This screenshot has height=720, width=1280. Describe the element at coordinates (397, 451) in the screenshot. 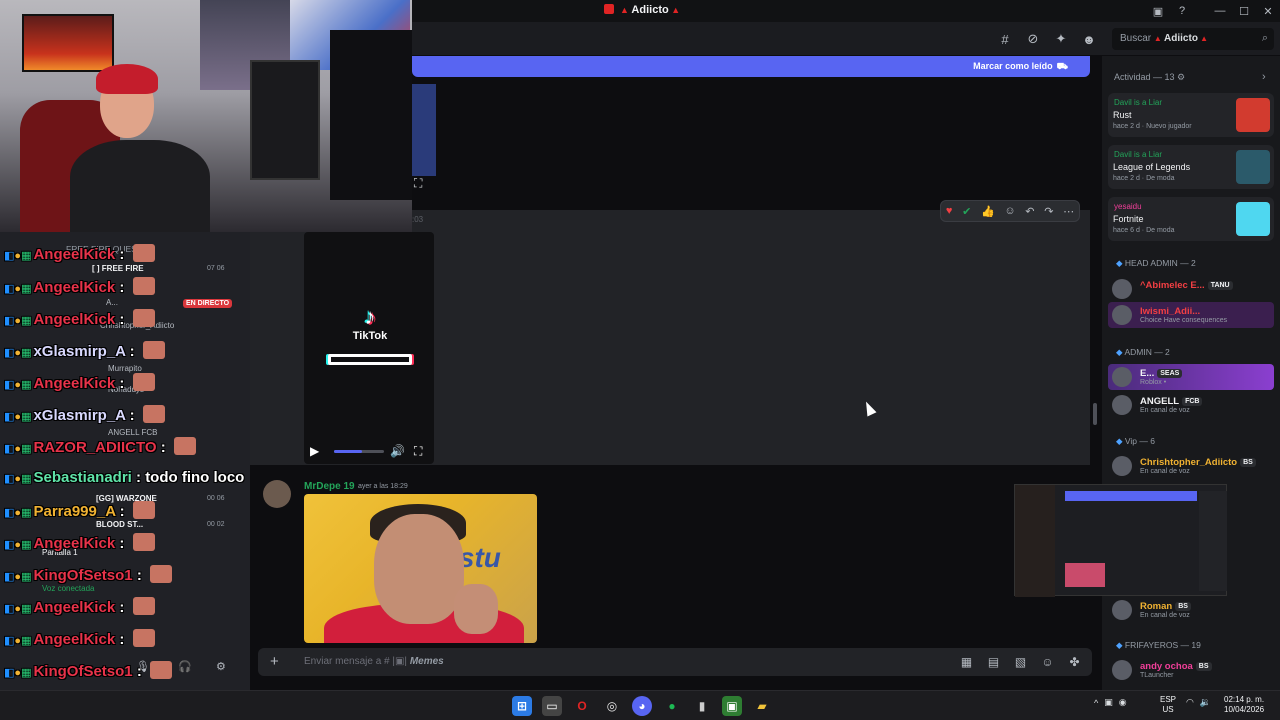

I see `volume-icon: 🔊` at that location.